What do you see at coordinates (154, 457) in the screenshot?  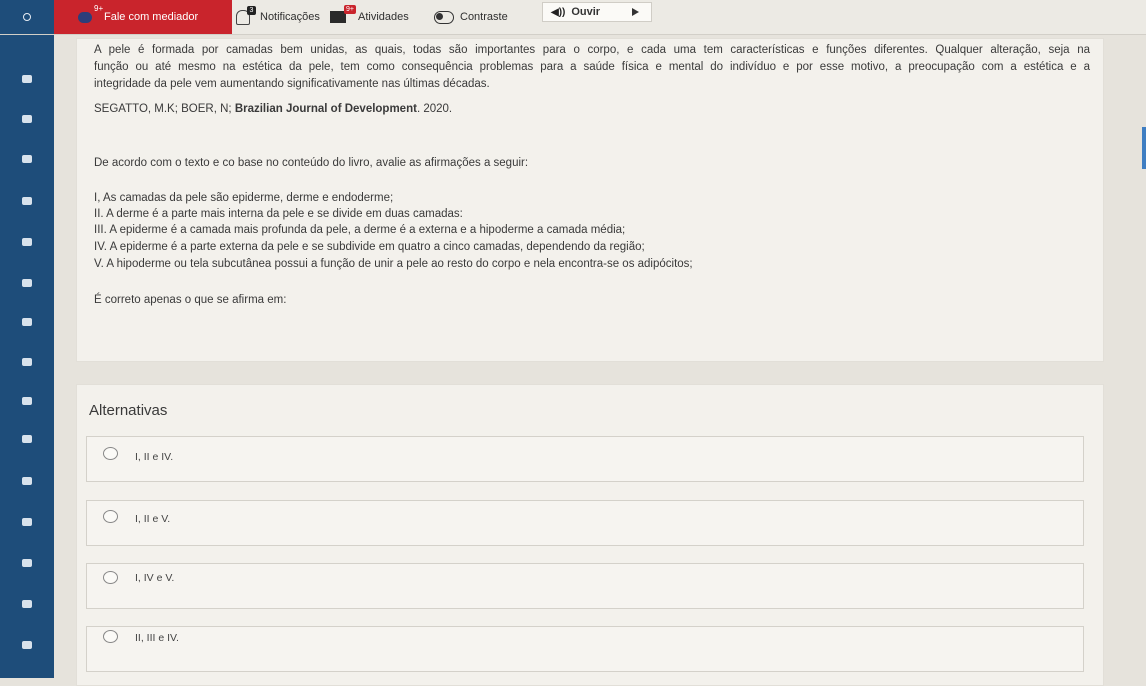 I see `alternative-label: I, II e IV.` at bounding box center [154, 457].